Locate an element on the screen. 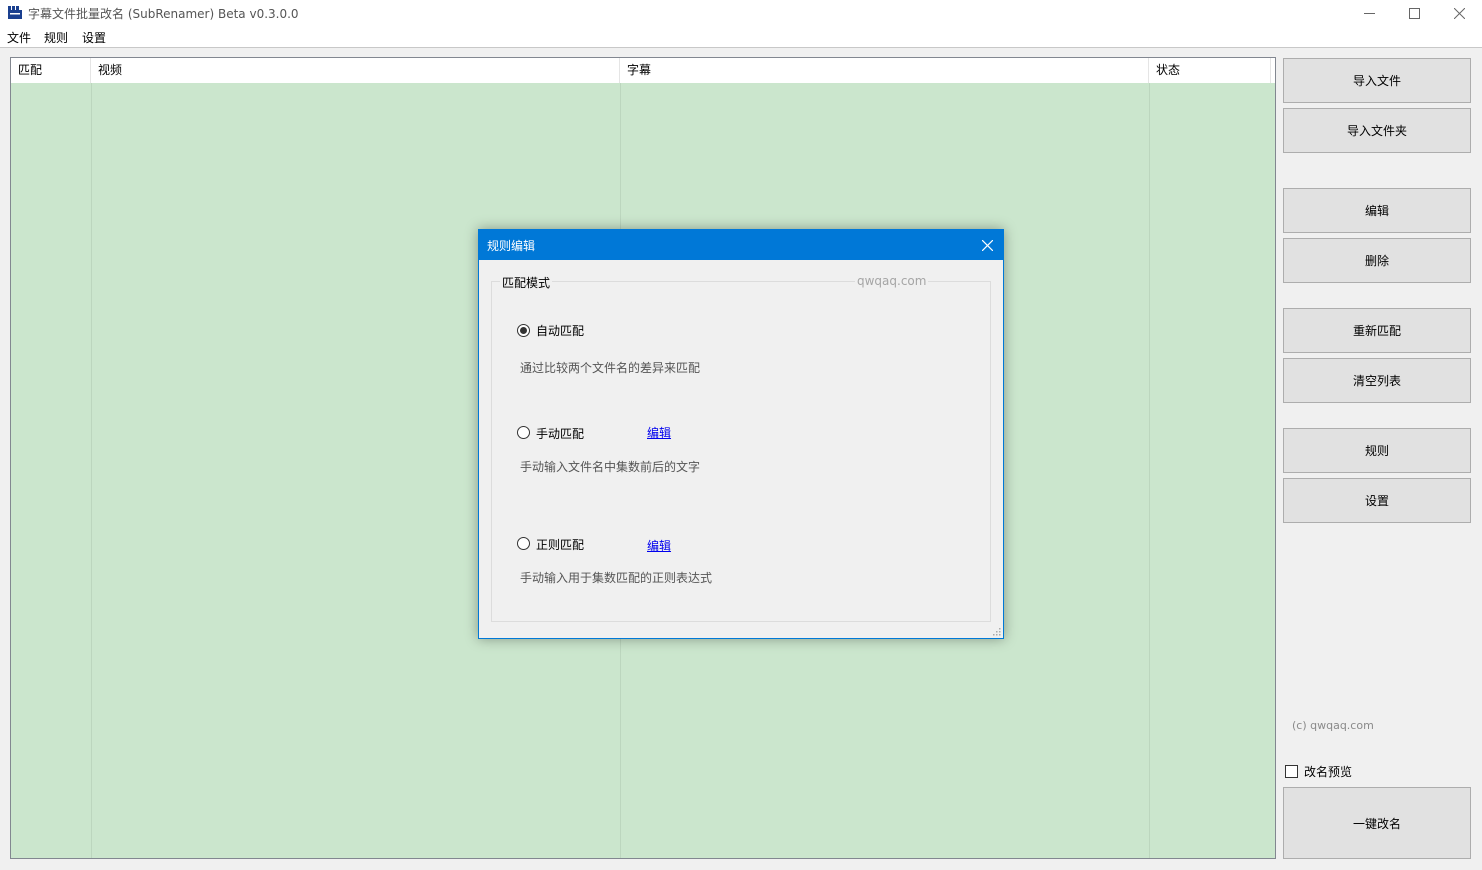 The height and width of the screenshot is (870, 1482). rename-preview-label: 改名预览 is located at coordinates (1328, 771).